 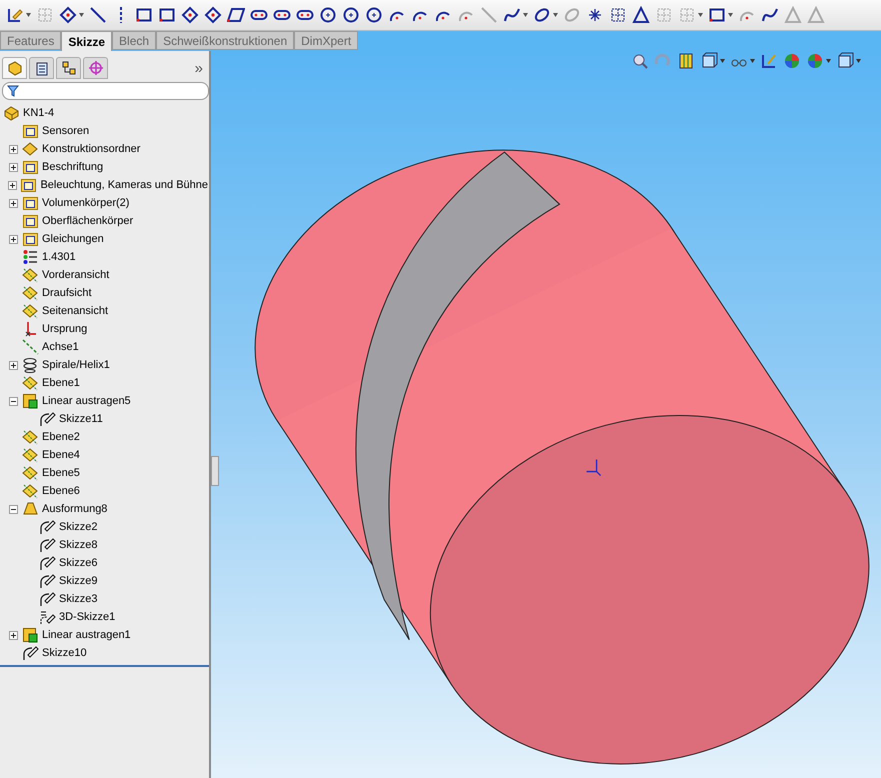 I want to click on grid-icon, so click(x=618, y=15).